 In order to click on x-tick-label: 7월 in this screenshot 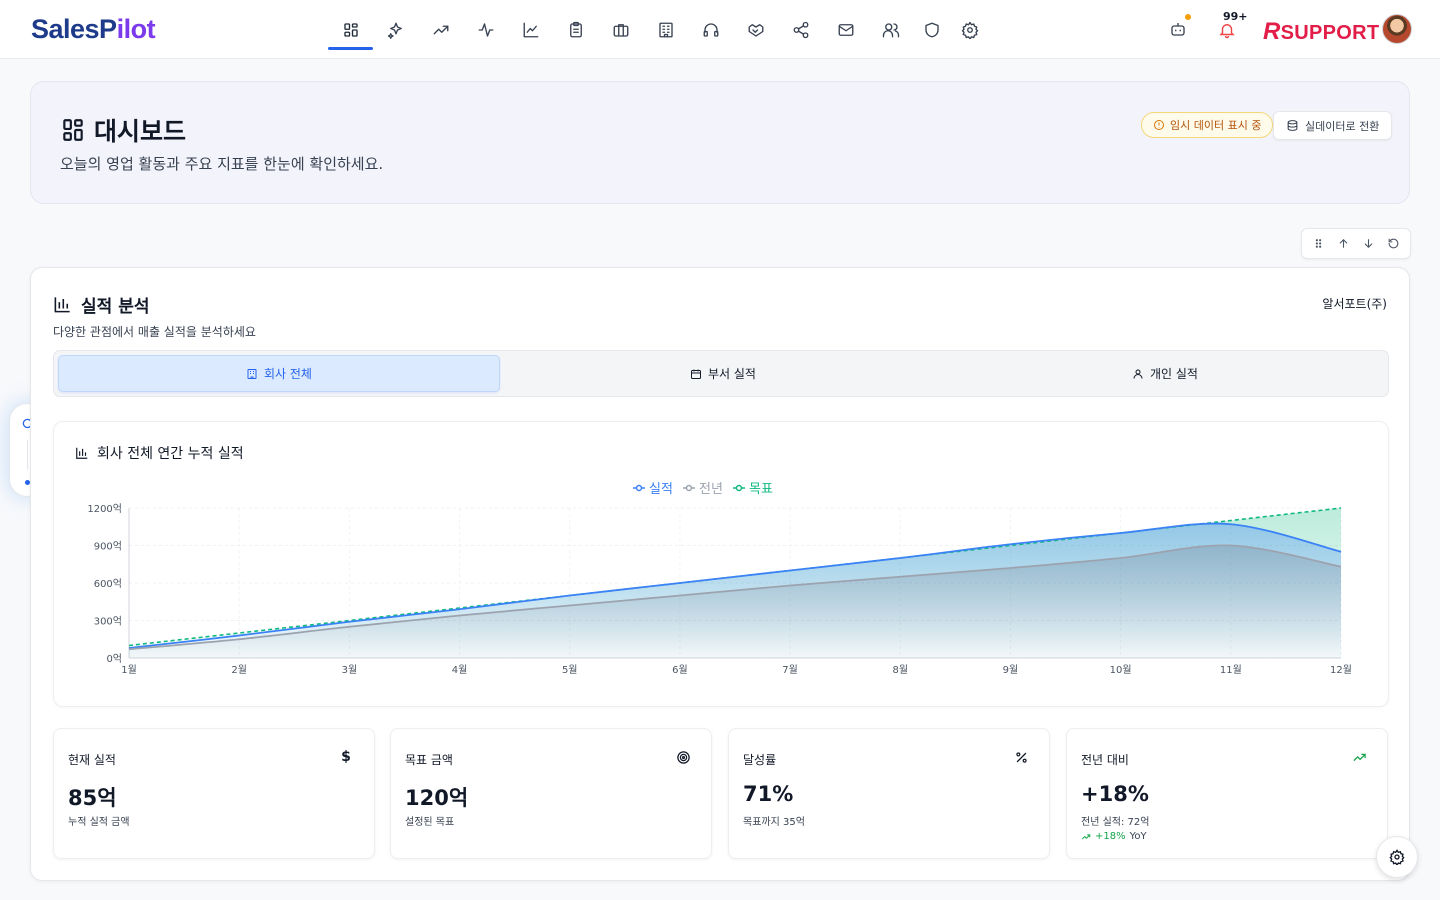, I will do `click(790, 670)`.